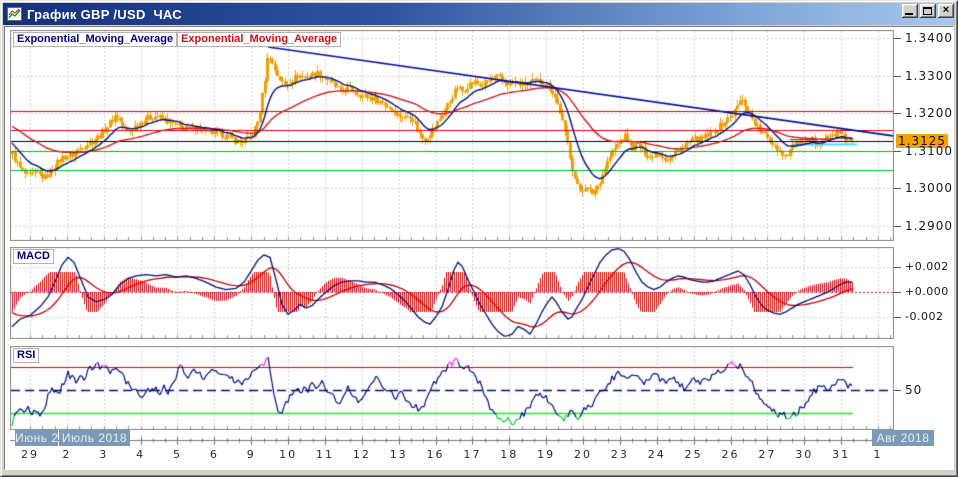  What do you see at coordinates (452, 440) in the screenshot?
I see `time-axis-canvas` at bounding box center [452, 440].